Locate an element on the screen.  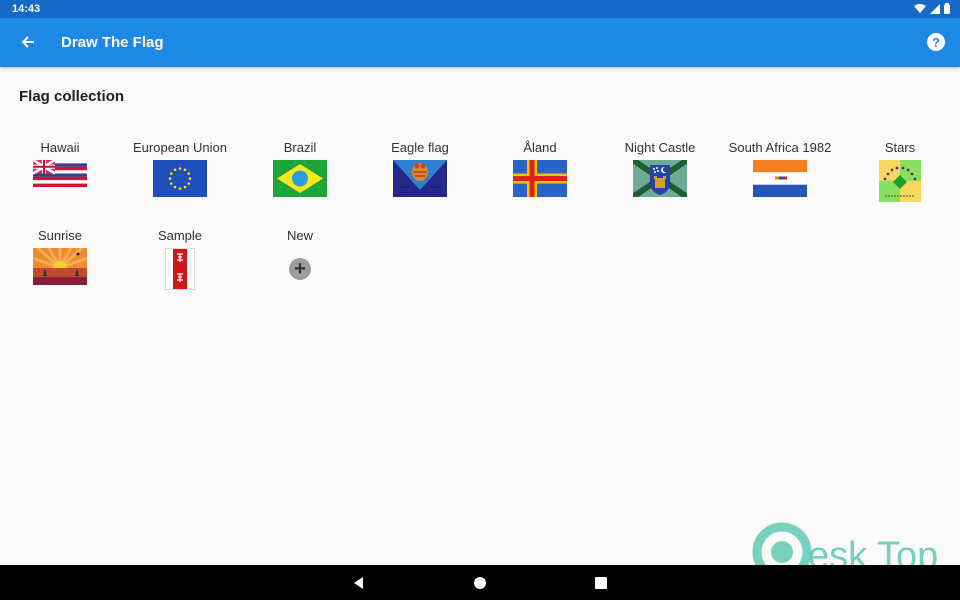
sunrise-flag-thumbnail is located at coordinates (60, 266).